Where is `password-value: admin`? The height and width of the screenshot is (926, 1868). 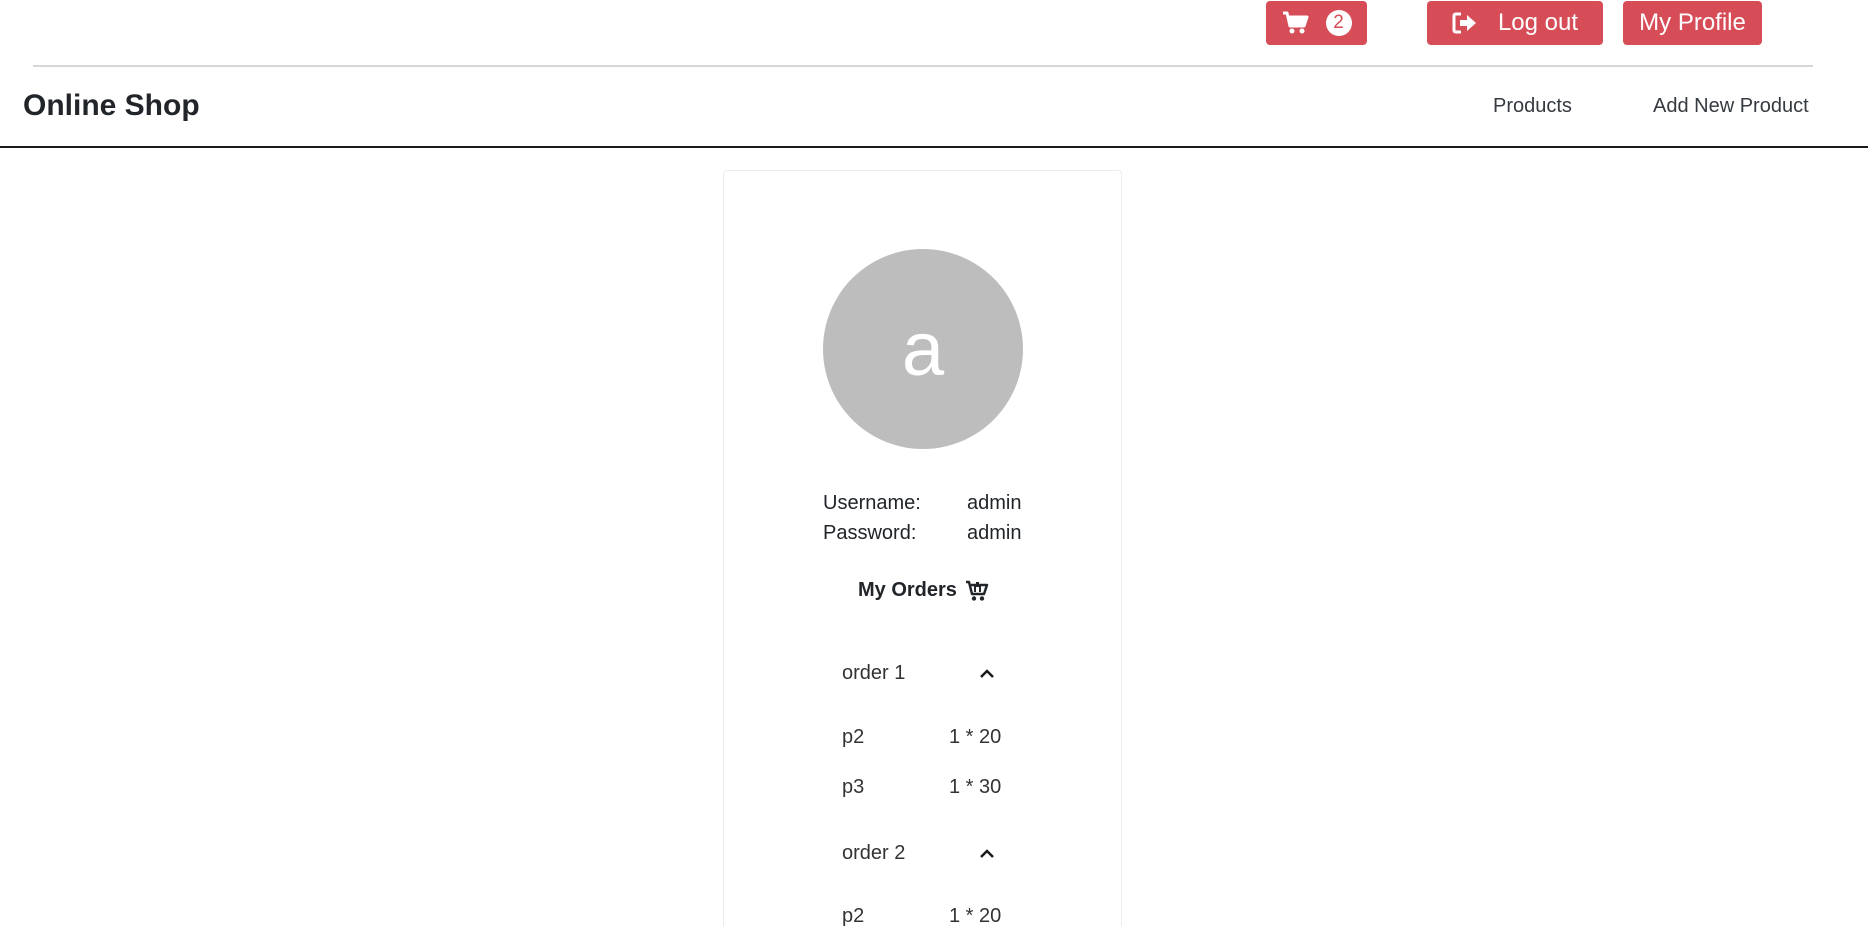 password-value: admin is located at coordinates (994, 533).